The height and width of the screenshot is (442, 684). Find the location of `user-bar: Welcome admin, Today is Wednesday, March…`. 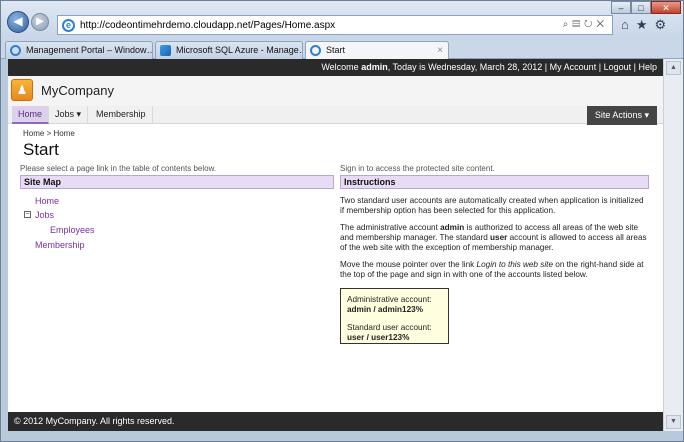

user-bar: Welcome admin, Today is Wednesday, March… is located at coordinates (335, 67).